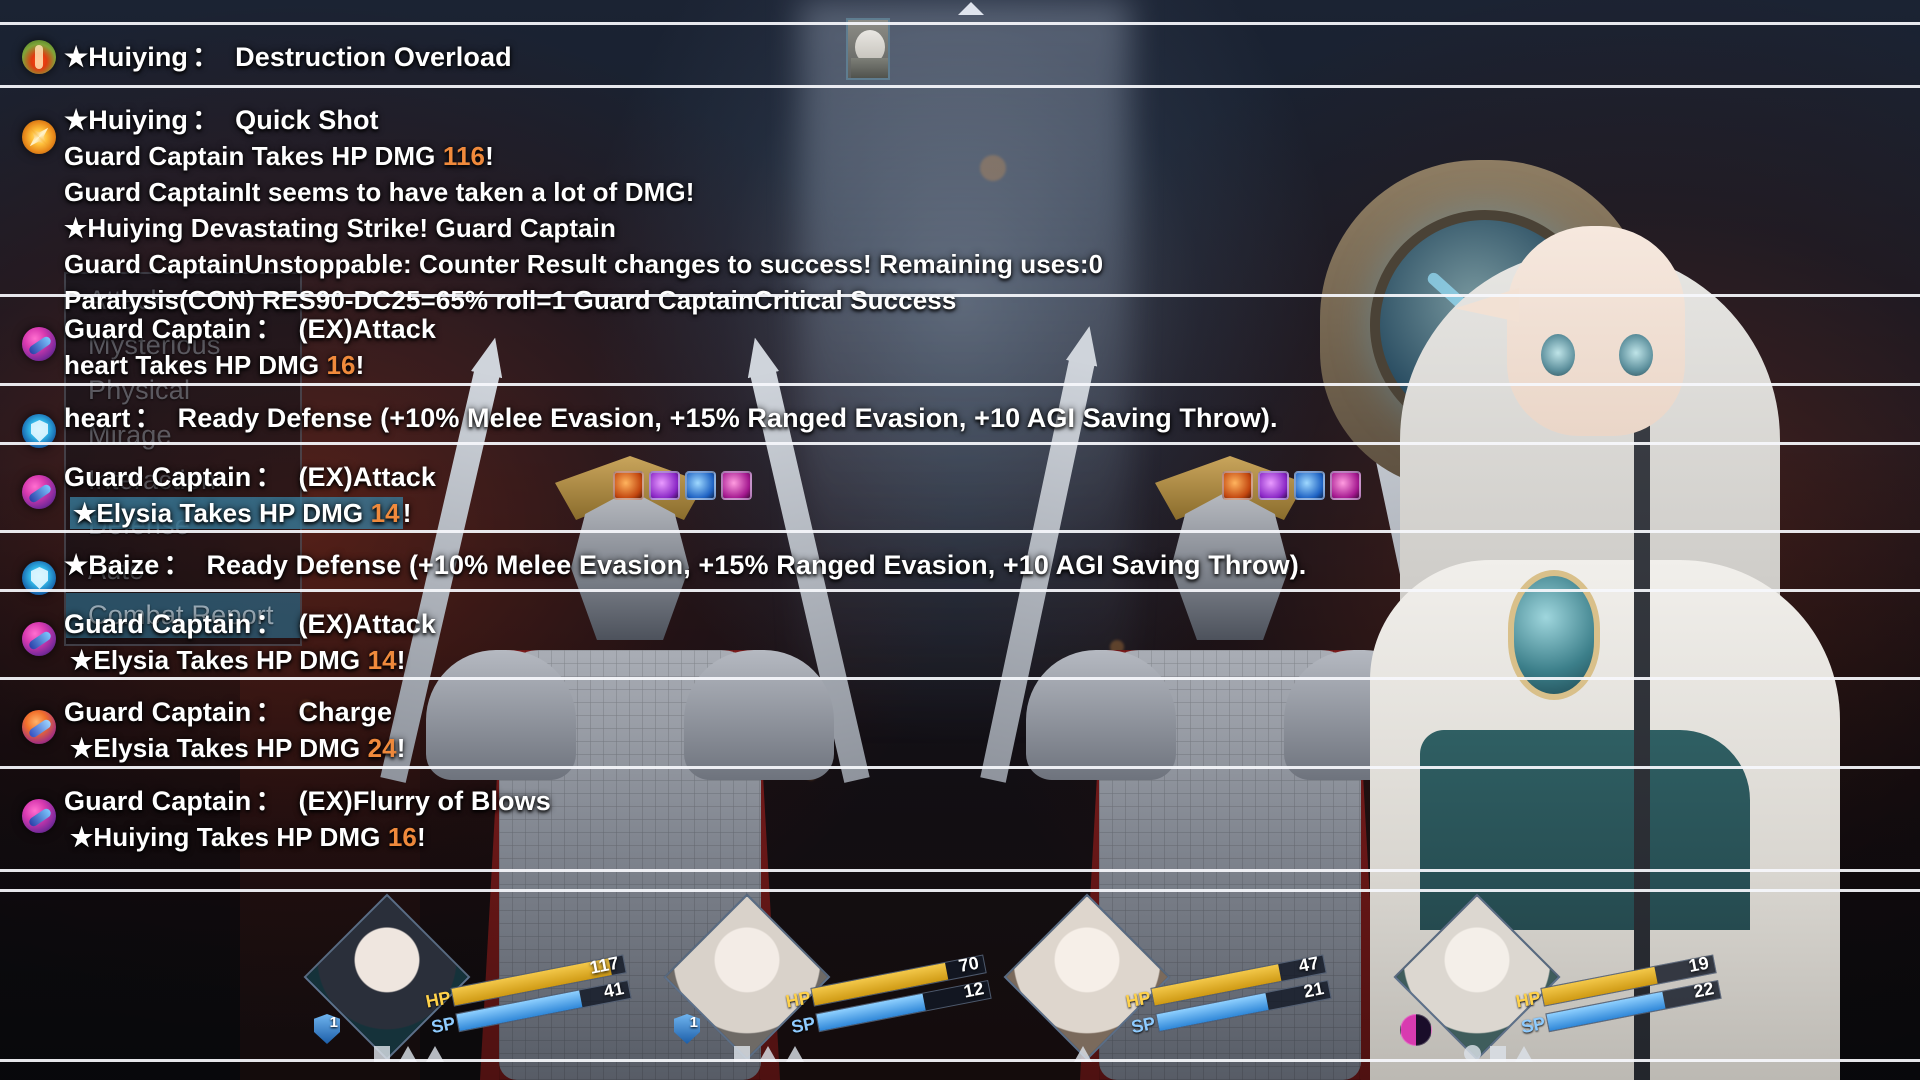 The image size is (1920, 1080). I want to click on log-damage-value: 24, so click(382, 748).